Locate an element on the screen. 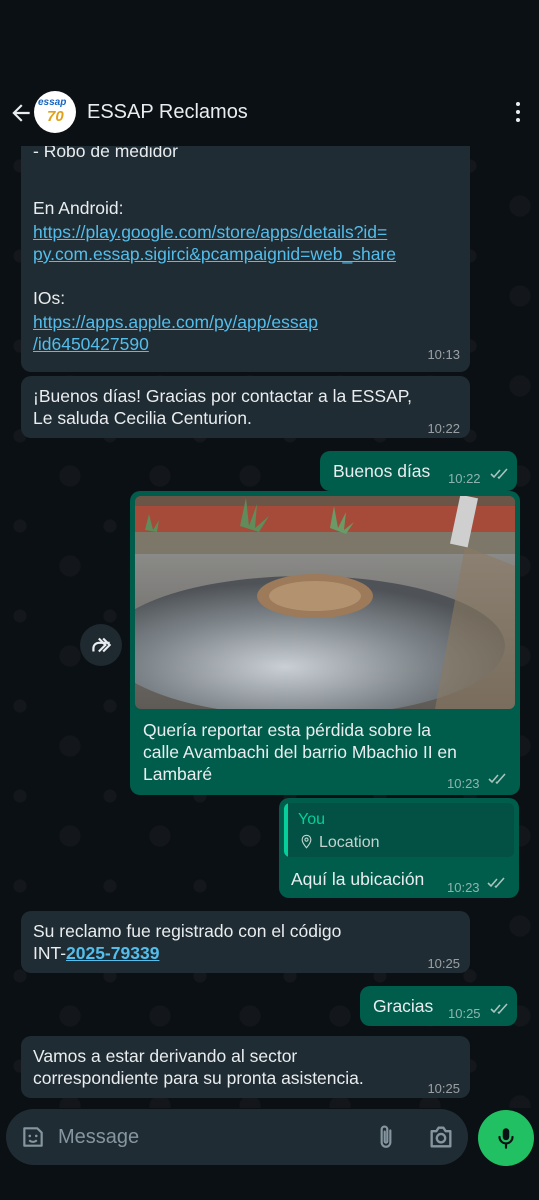 Image resolution: width=539 pixels, height=1200 pixels. message-text: Gracias is located at coordinates (403, 1006).